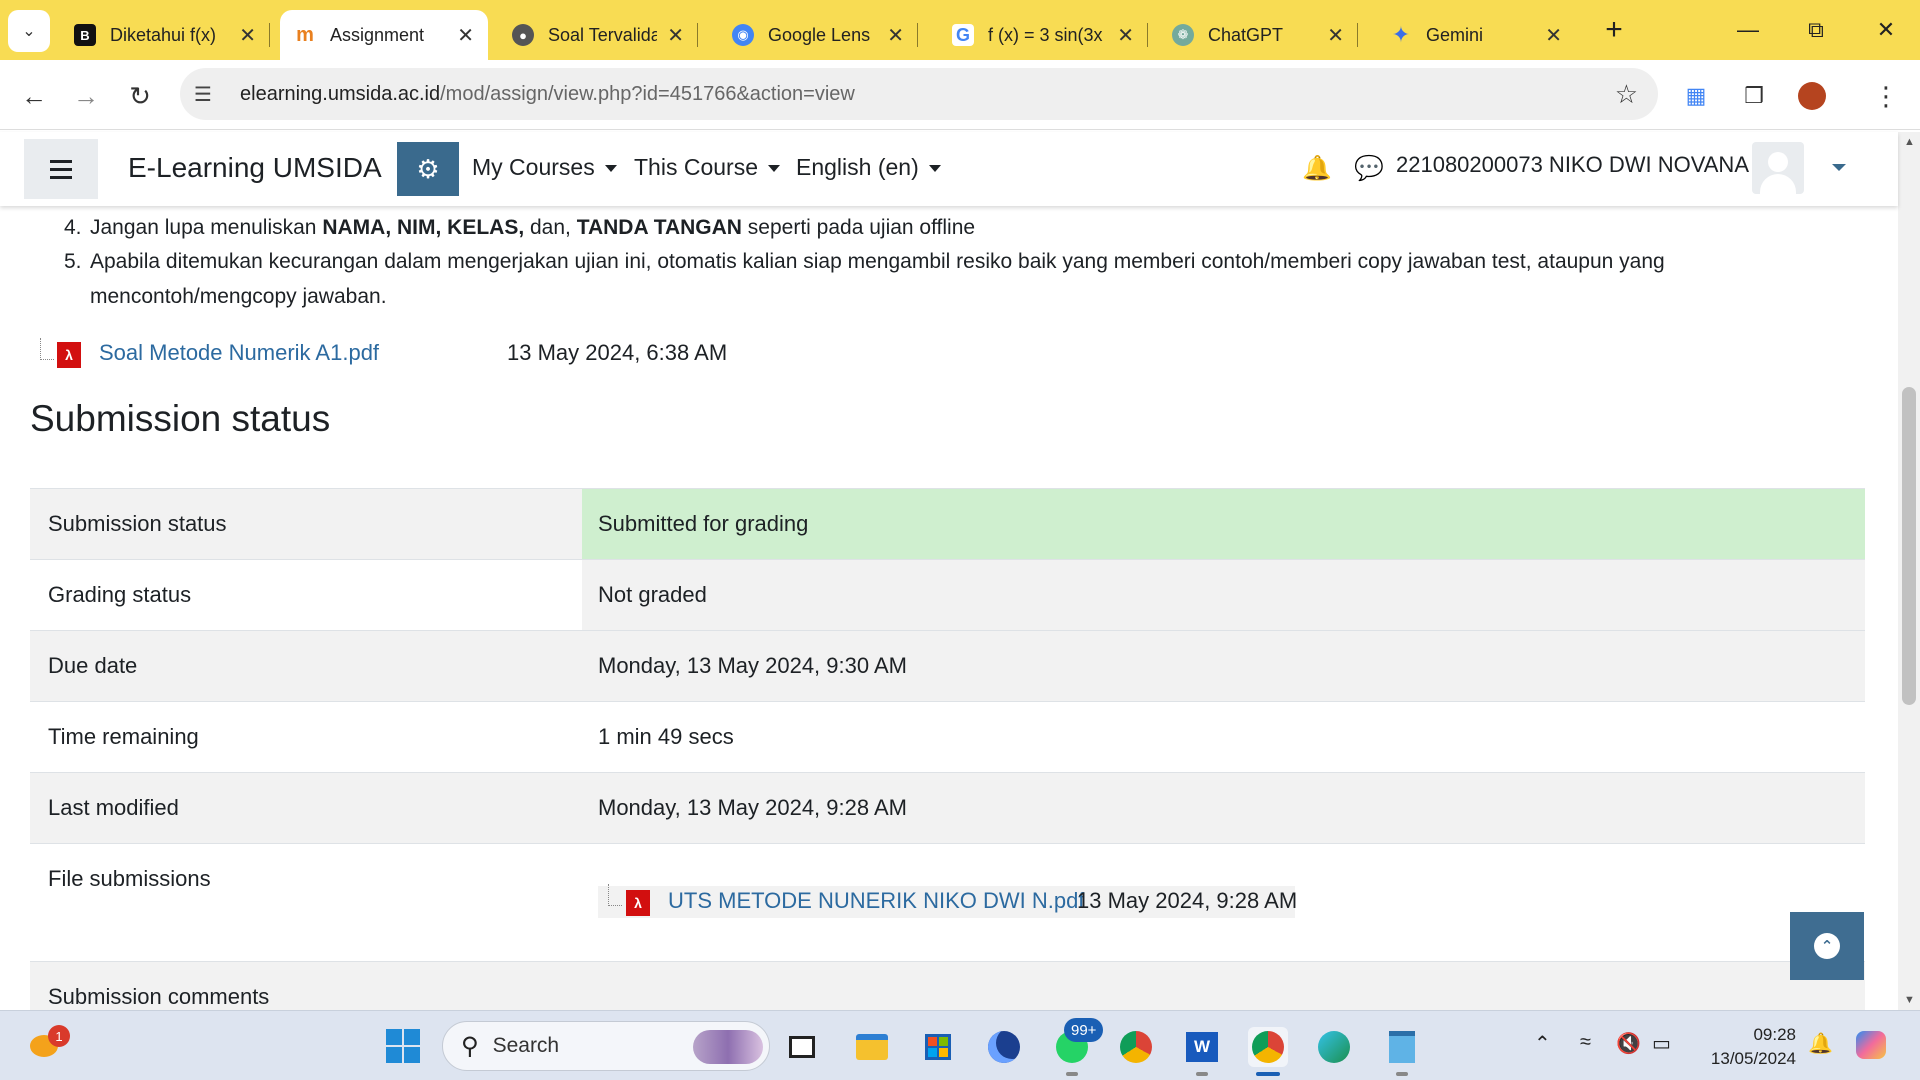  What do you see at coordinates (180, 418) in the screenshot?
I see `section-title: Submission status` at bounding box center [180, 418].